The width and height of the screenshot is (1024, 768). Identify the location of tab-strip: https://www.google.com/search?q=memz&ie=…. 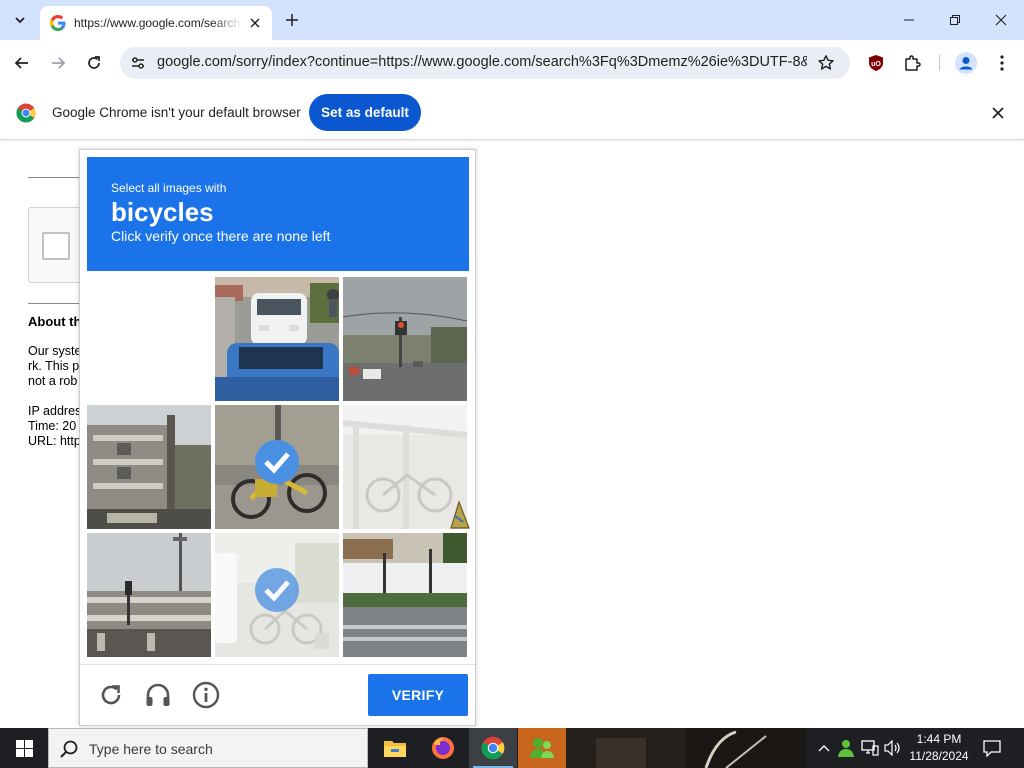
(512, 20).